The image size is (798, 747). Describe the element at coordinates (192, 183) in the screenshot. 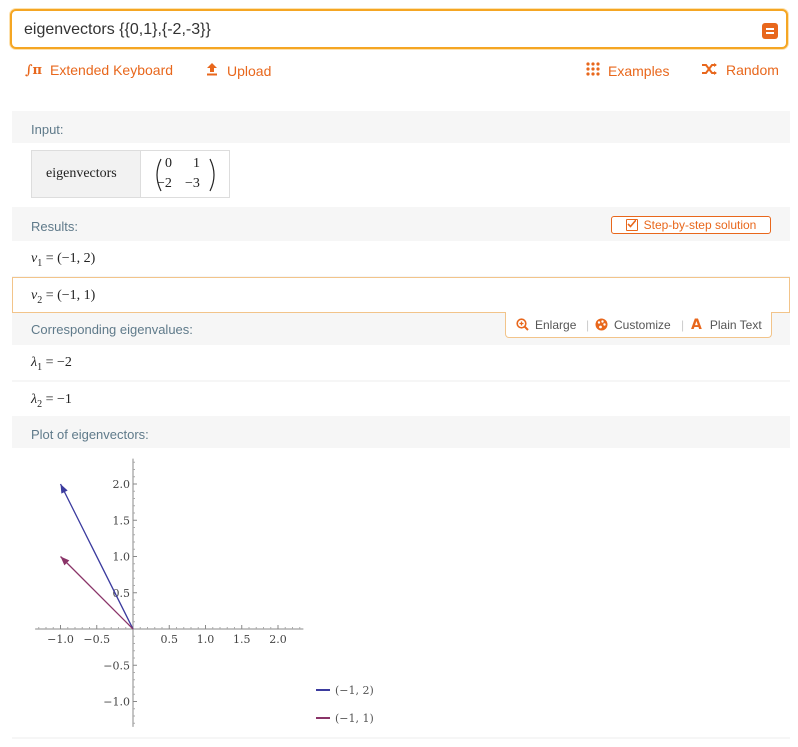

I see `matrix-cell-1-1: −3` at that location.